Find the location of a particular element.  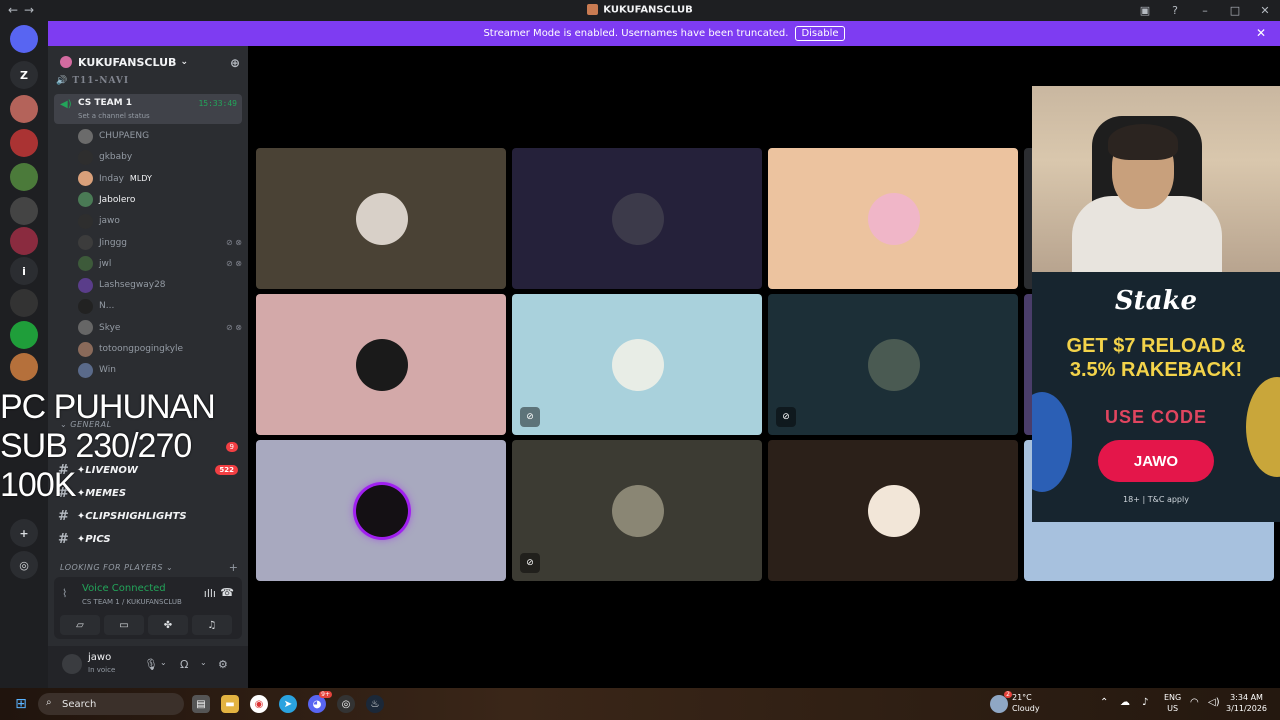

noise-suppression-icon: ıllı is located at coordinates (210, 593).